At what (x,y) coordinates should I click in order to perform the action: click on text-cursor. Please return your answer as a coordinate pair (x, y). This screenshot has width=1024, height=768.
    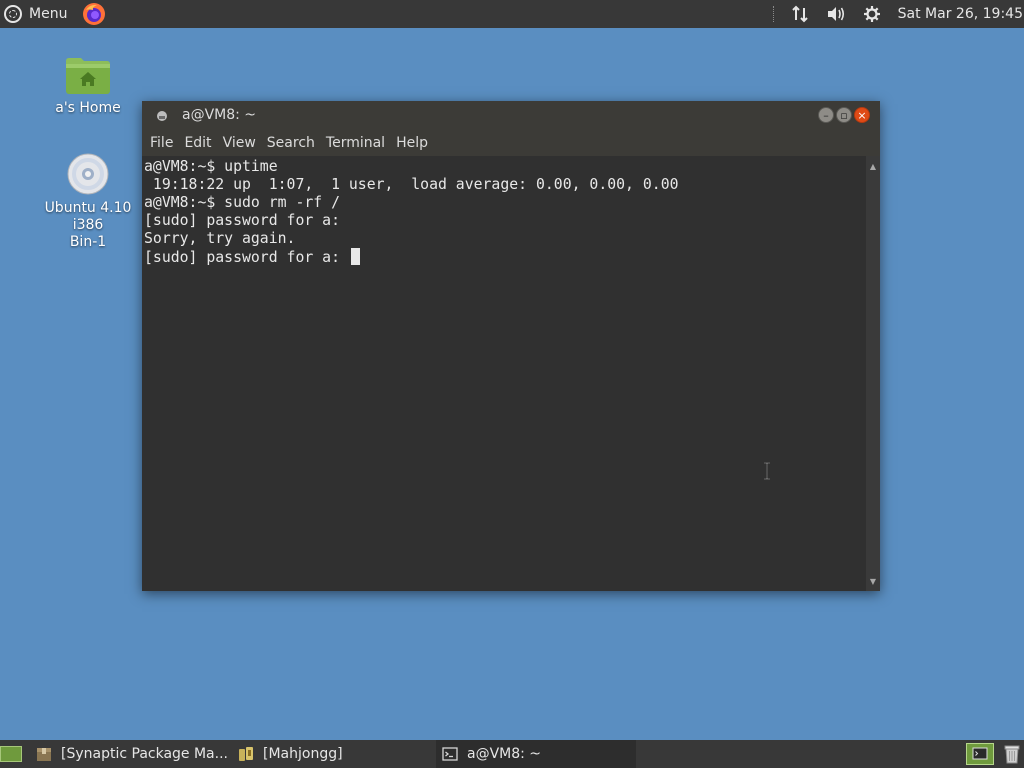
    Looking at the image, I should click on (355, 256).